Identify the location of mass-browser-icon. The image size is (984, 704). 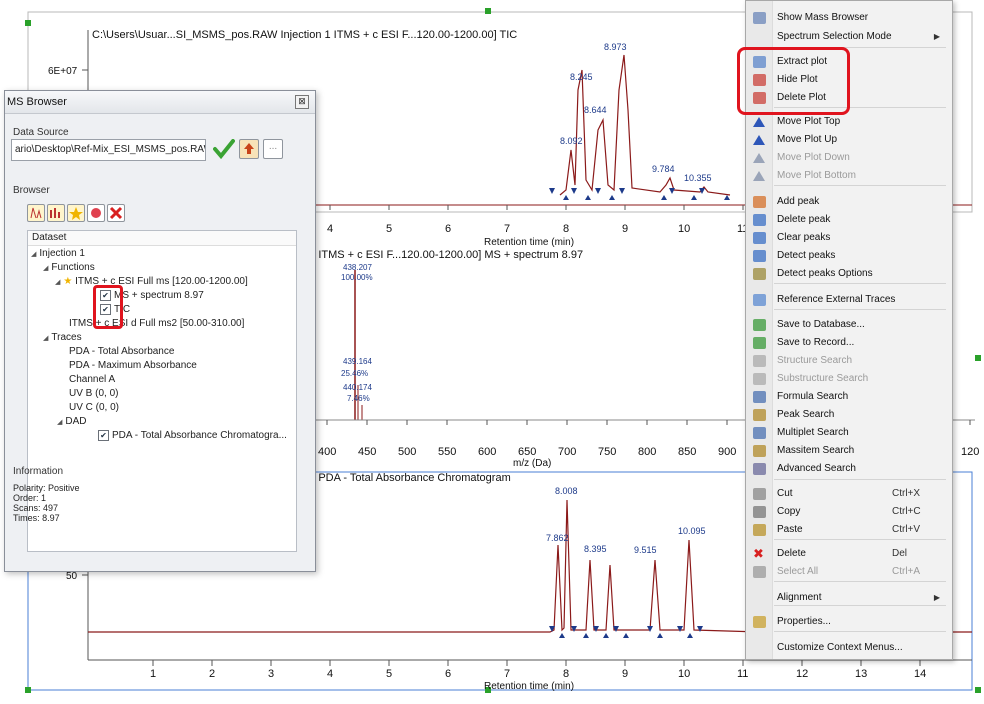
(759, 18).